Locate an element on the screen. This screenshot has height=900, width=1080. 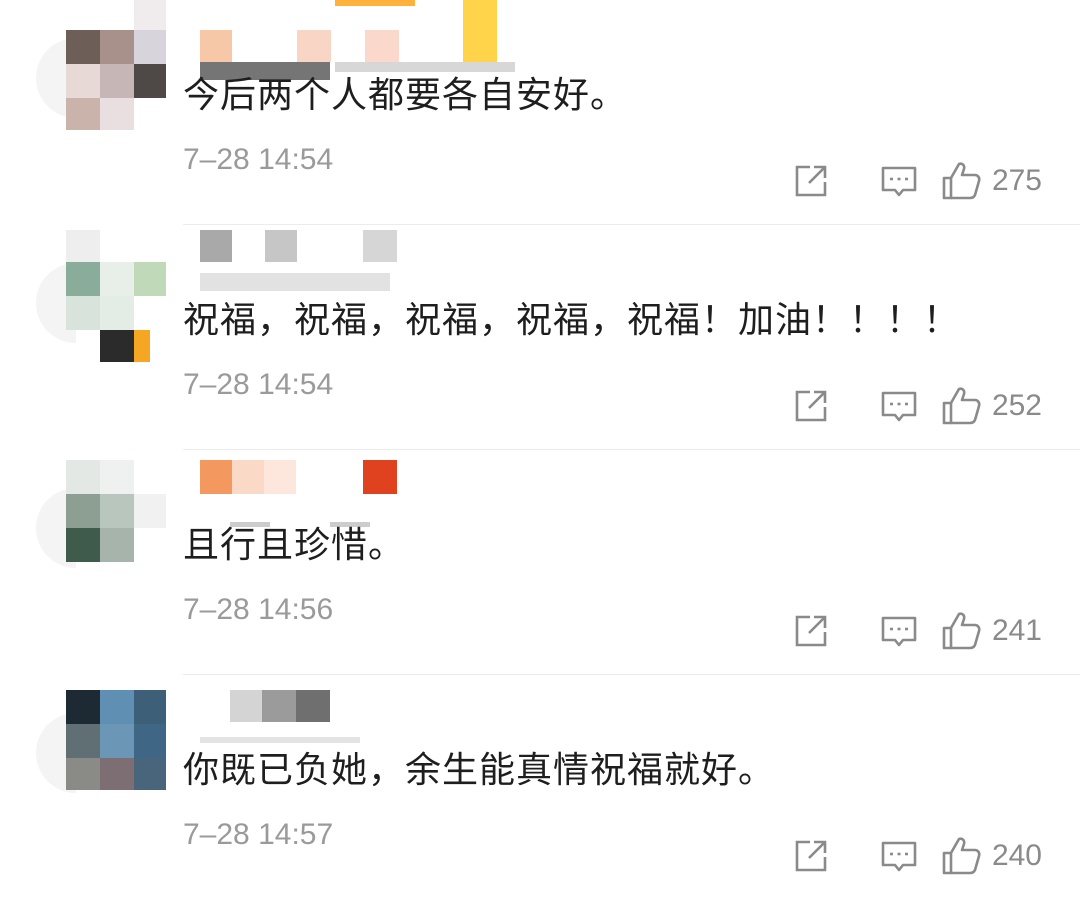
like-count: 252 is located at coordinates (1016, 405).